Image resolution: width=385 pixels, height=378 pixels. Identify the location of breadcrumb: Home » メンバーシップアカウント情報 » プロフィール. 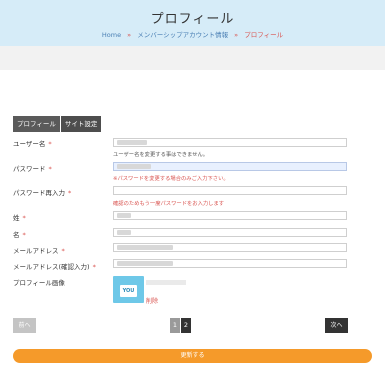
(192, 34).